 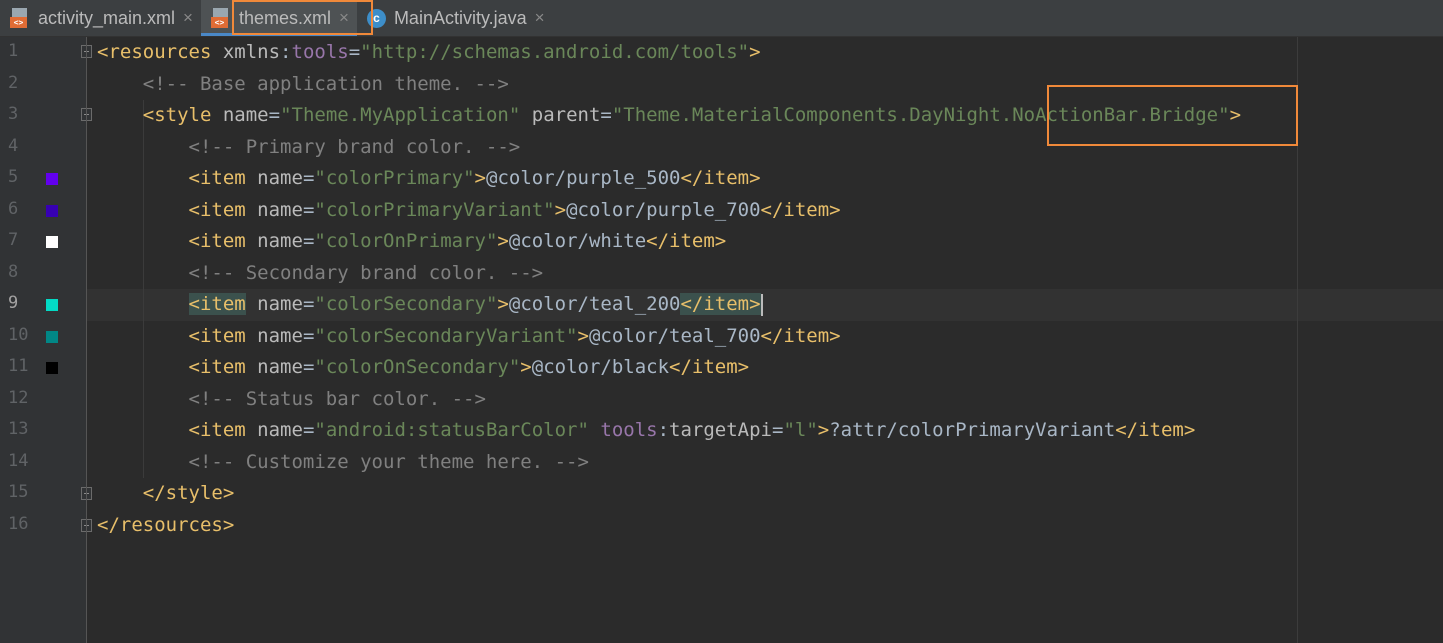 I want to click on editor-gutter: 1 2 3 4 5 6 7 8 9 10 11 12 13 14 15 16, so click(x=46, y=340).